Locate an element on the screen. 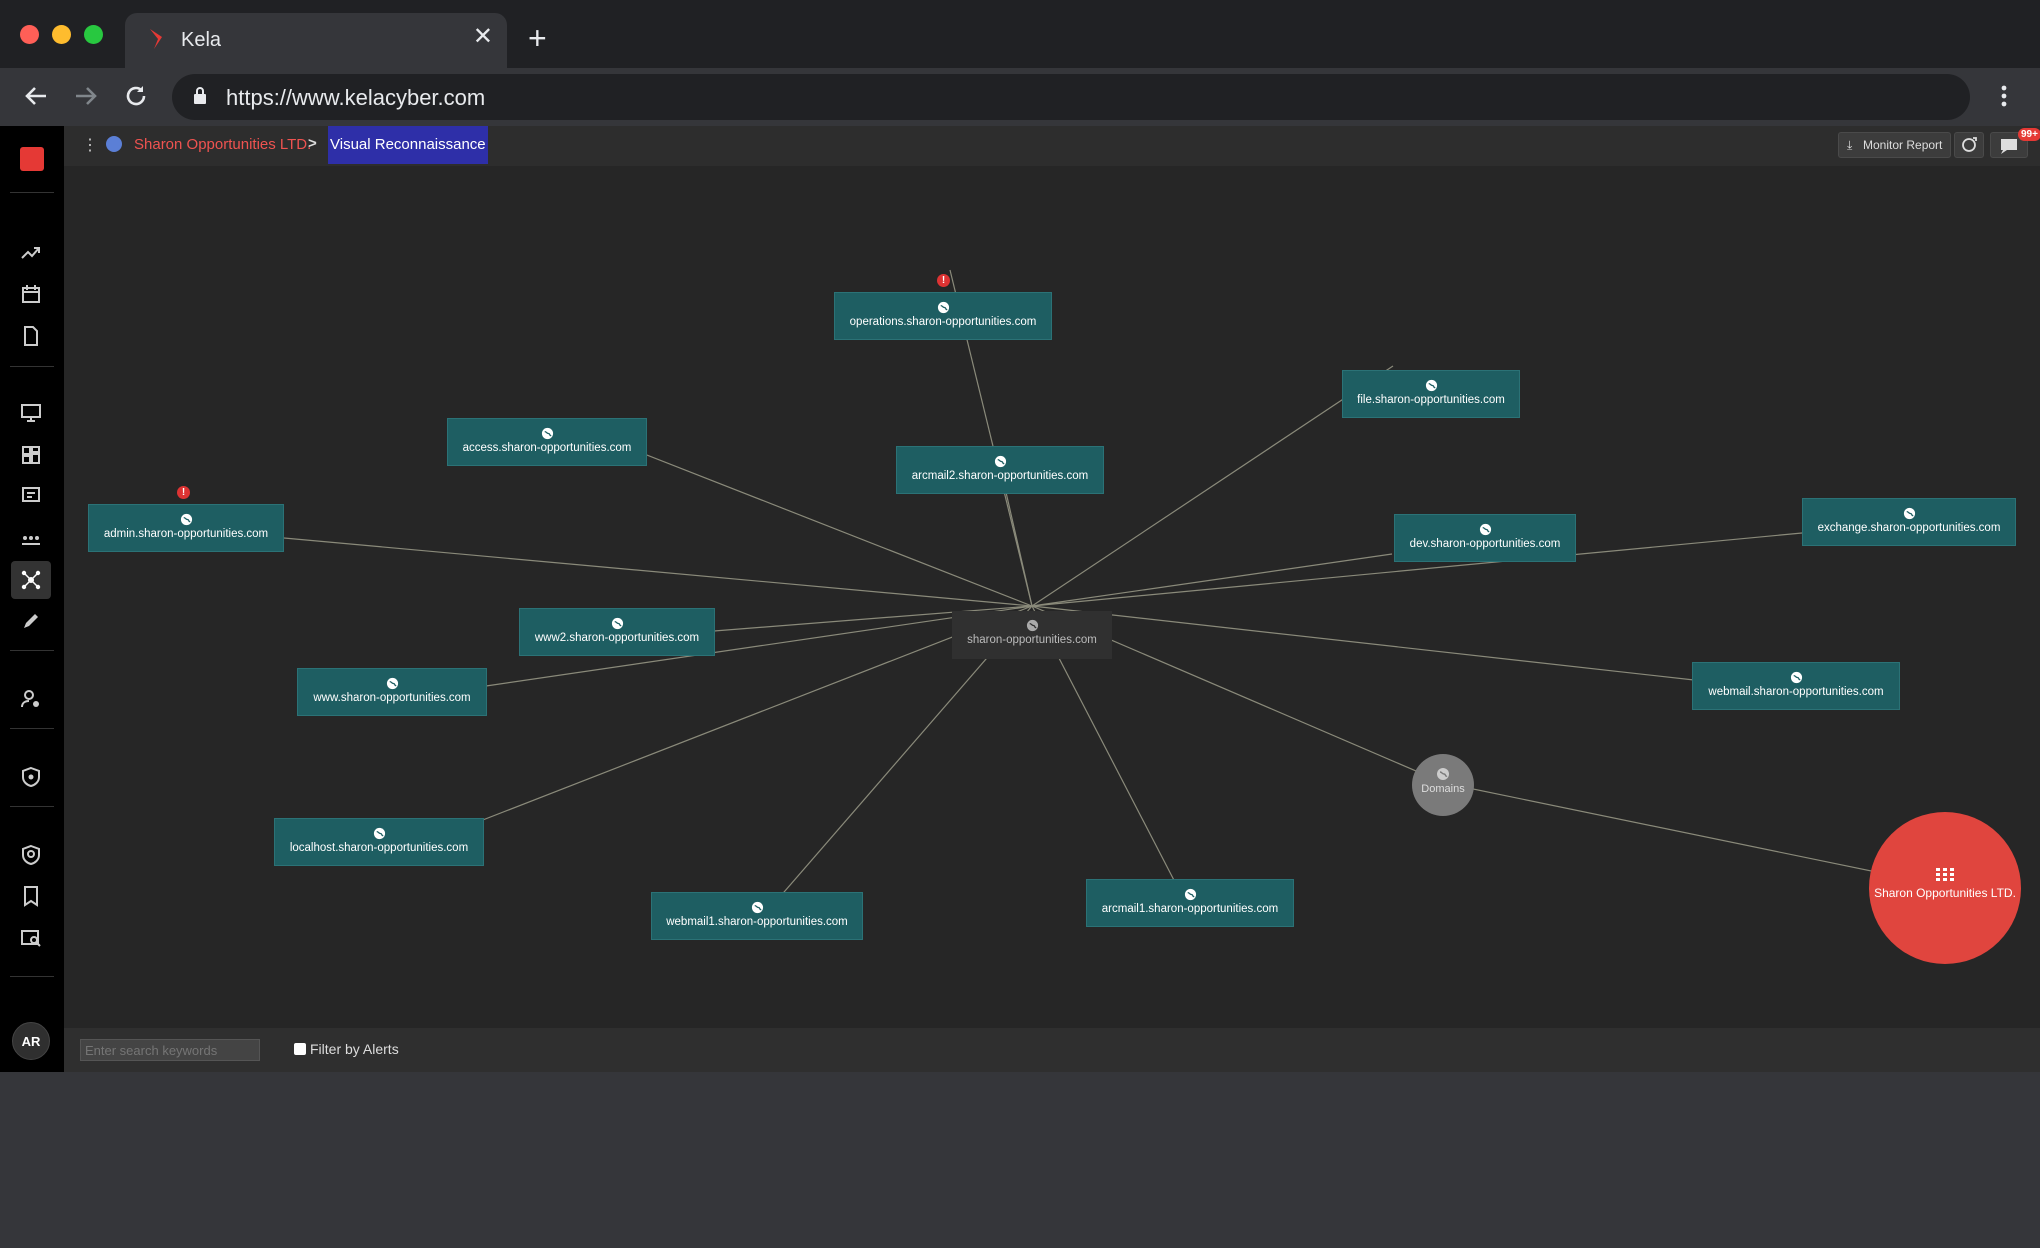 The height and width of the screenshot is (1248, 2040). browser-menu-icon is located at coordinates (2004, 96).